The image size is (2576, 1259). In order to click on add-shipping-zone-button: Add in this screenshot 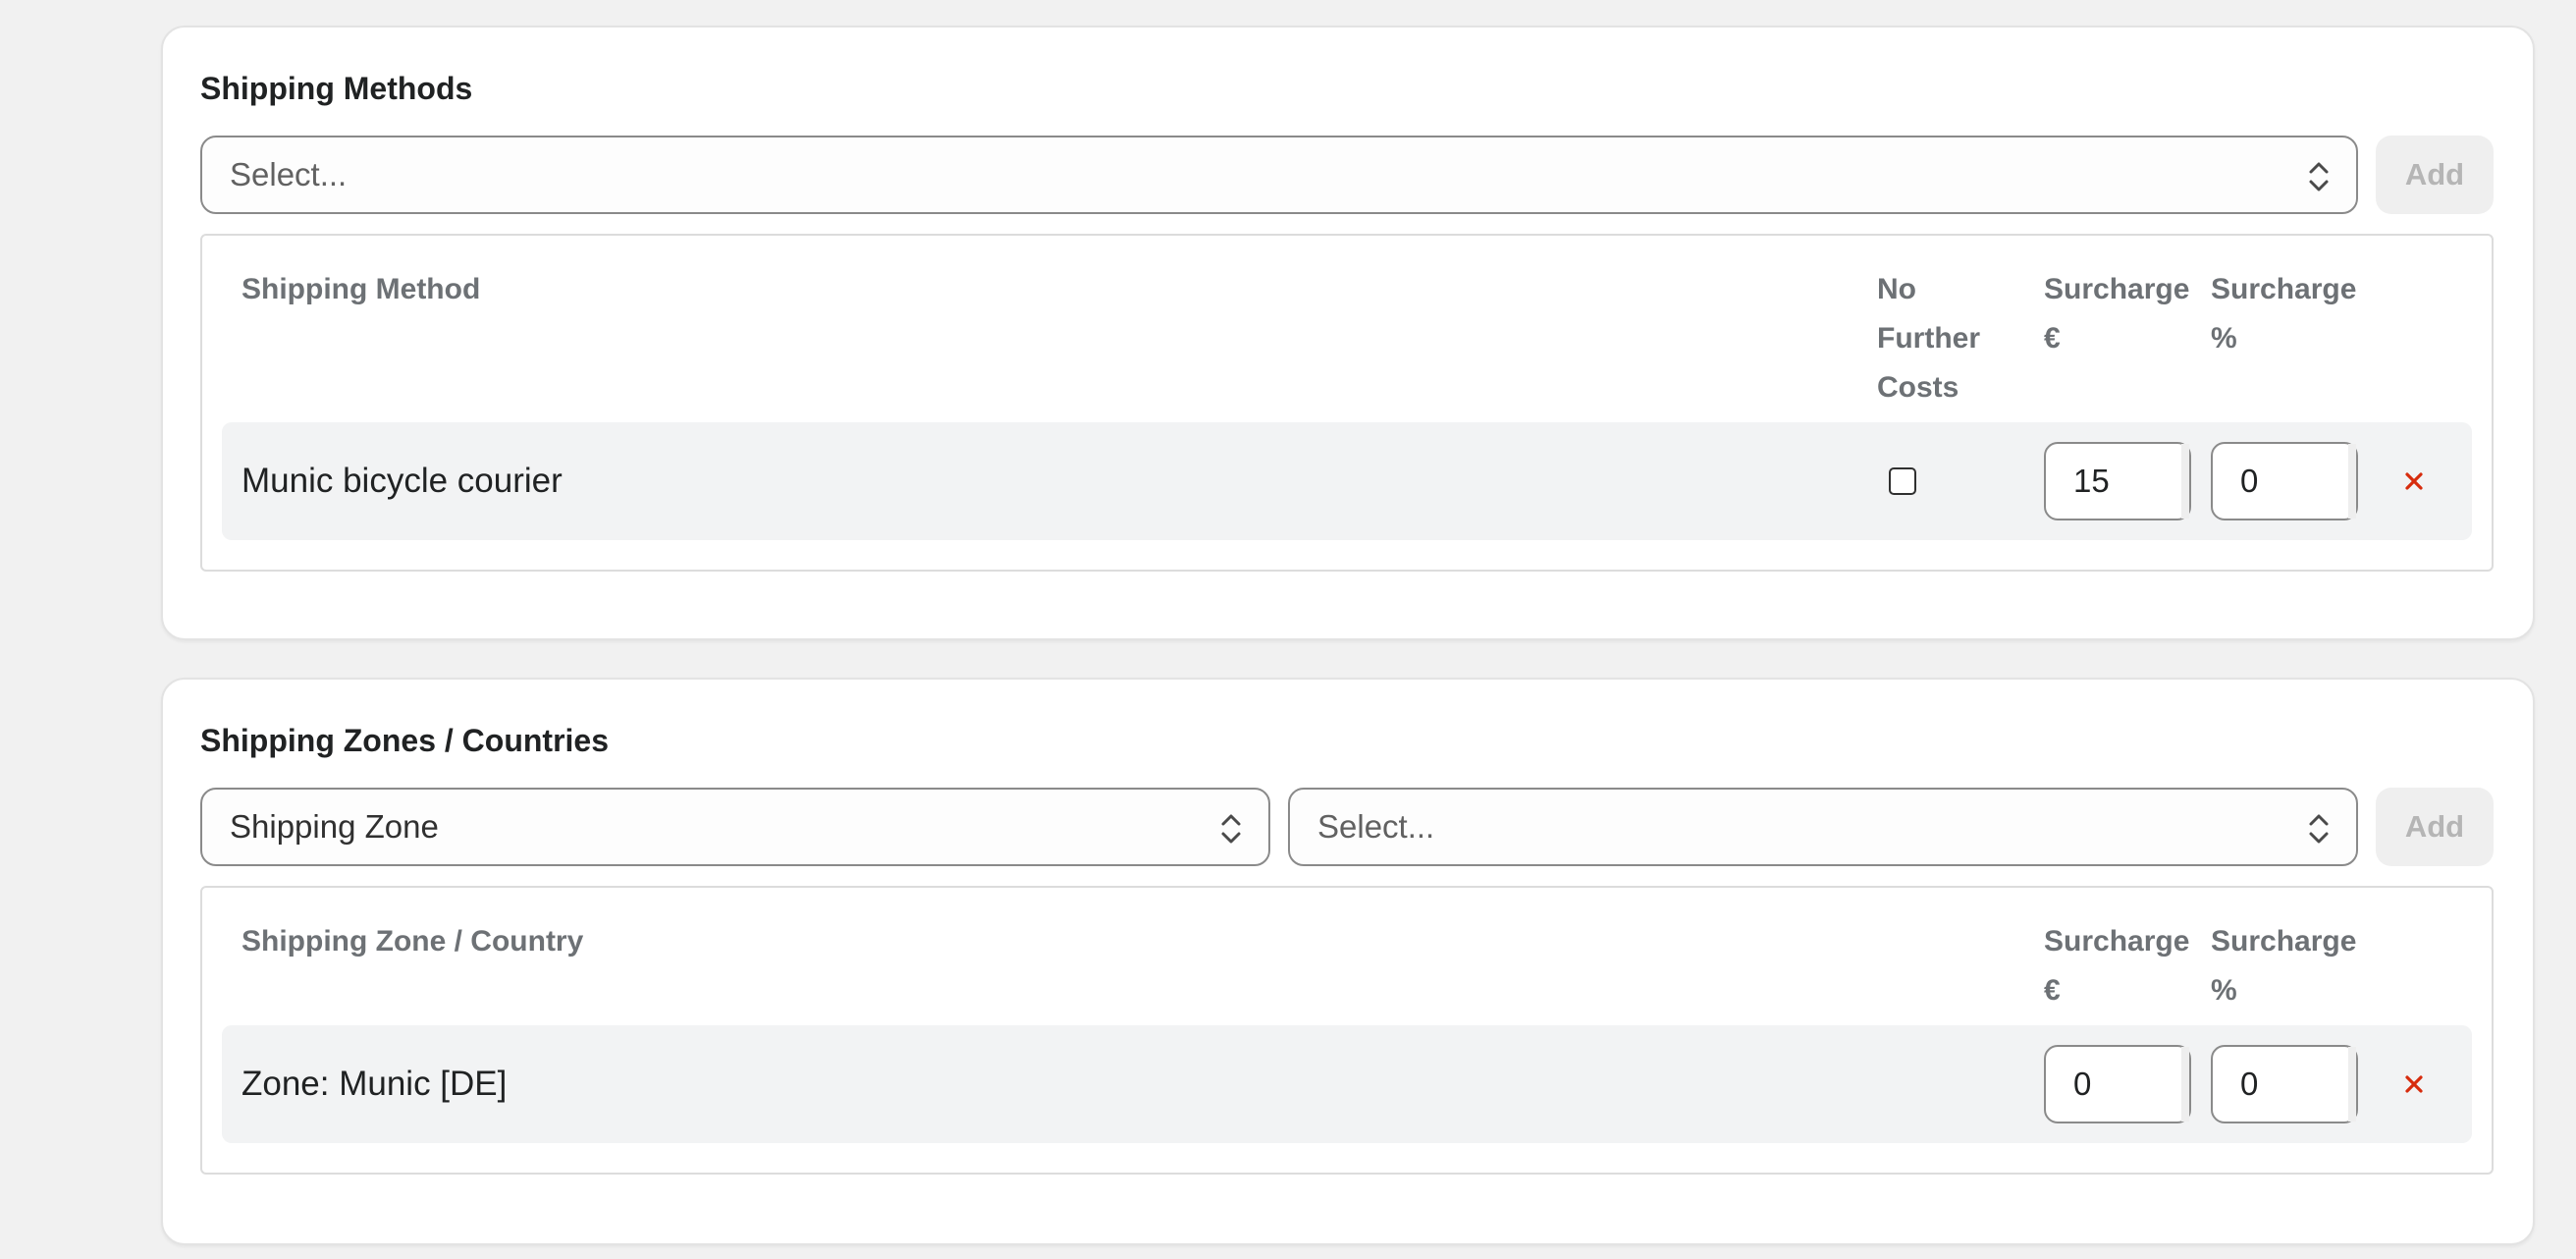, I will do `click(2435, 827)`.